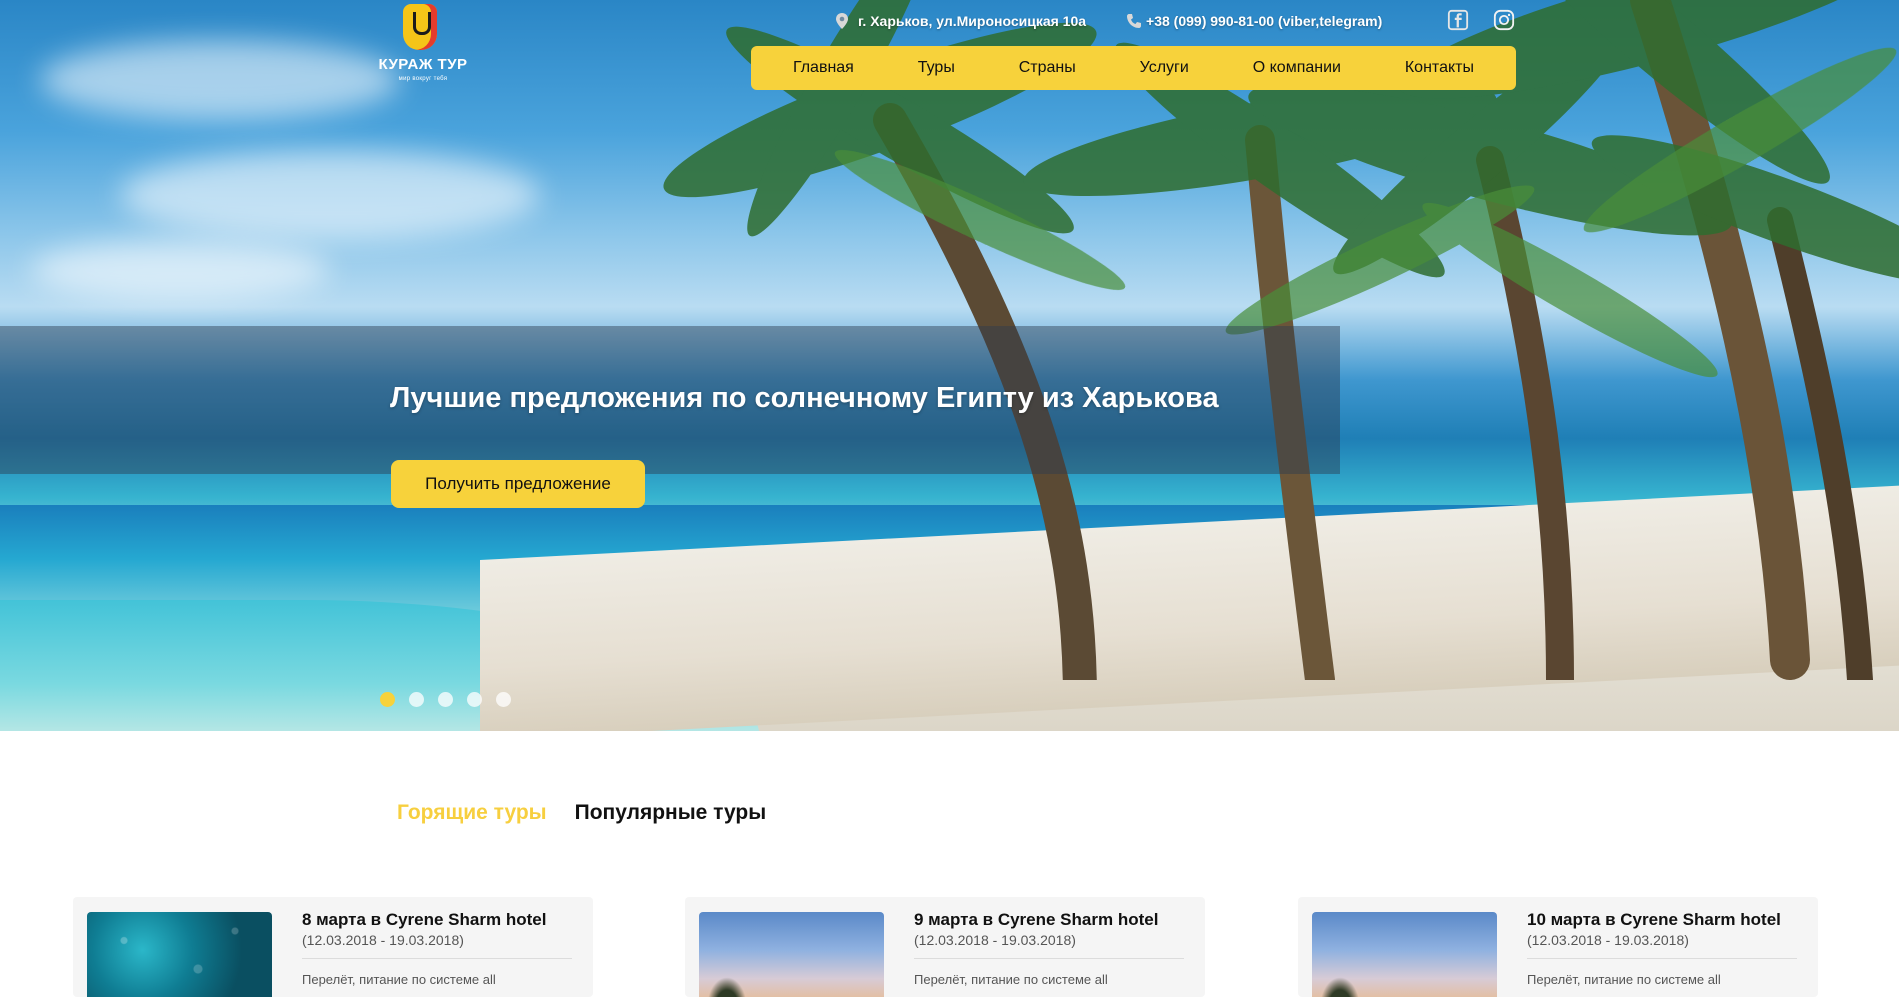 This screenshot has height=997, width=1899. What do you see at coordinates (1264, 21) in the screenshot?
I see `phone-text: +38 (099) 990-81-00 (viber,telegram)` at bounding box center [1264, 21].